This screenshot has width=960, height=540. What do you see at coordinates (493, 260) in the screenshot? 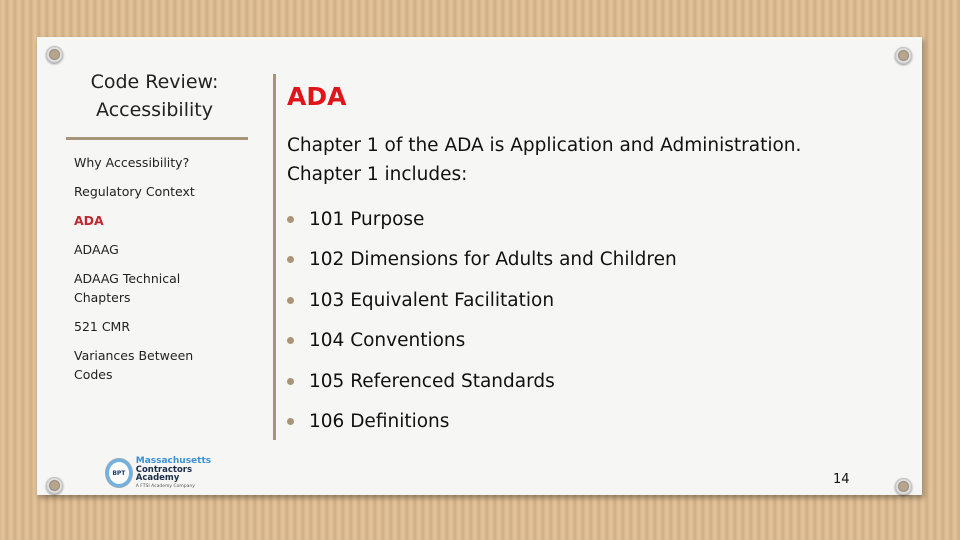
I see `list-item-text: 102 Dimensions for Adults and Children` at bounding box center [493, 260].